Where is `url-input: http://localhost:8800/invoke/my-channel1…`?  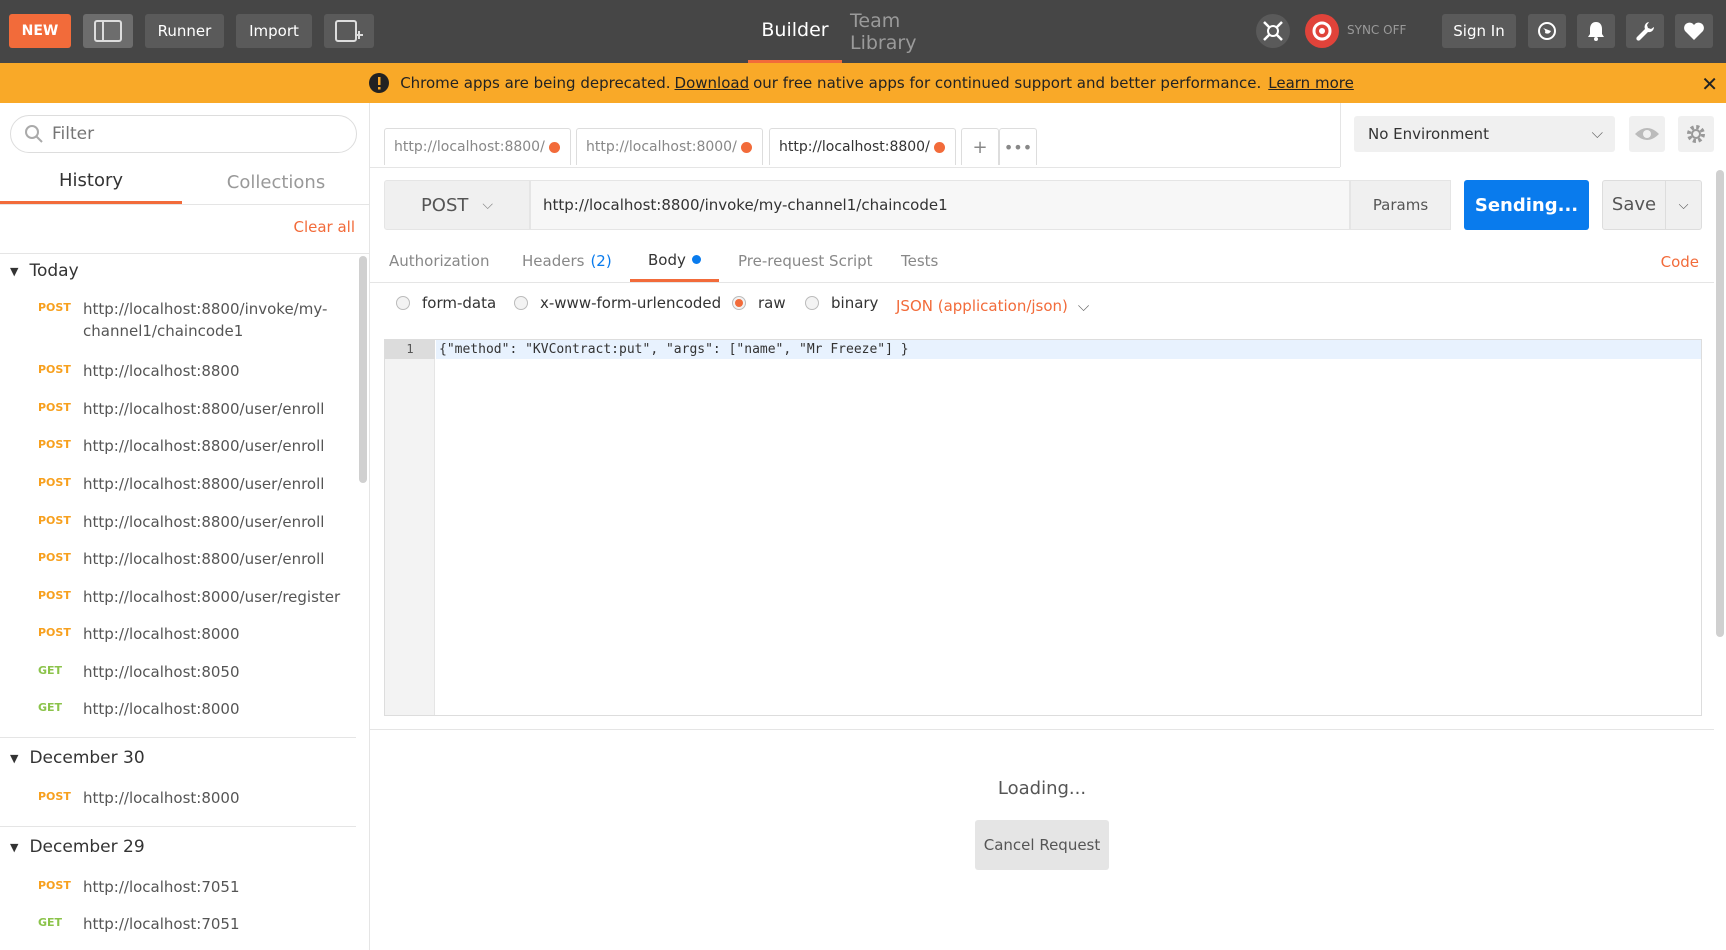
url-input: http://localhost:8800/invoke/my-channel1… is located at coordinates (940, 205).